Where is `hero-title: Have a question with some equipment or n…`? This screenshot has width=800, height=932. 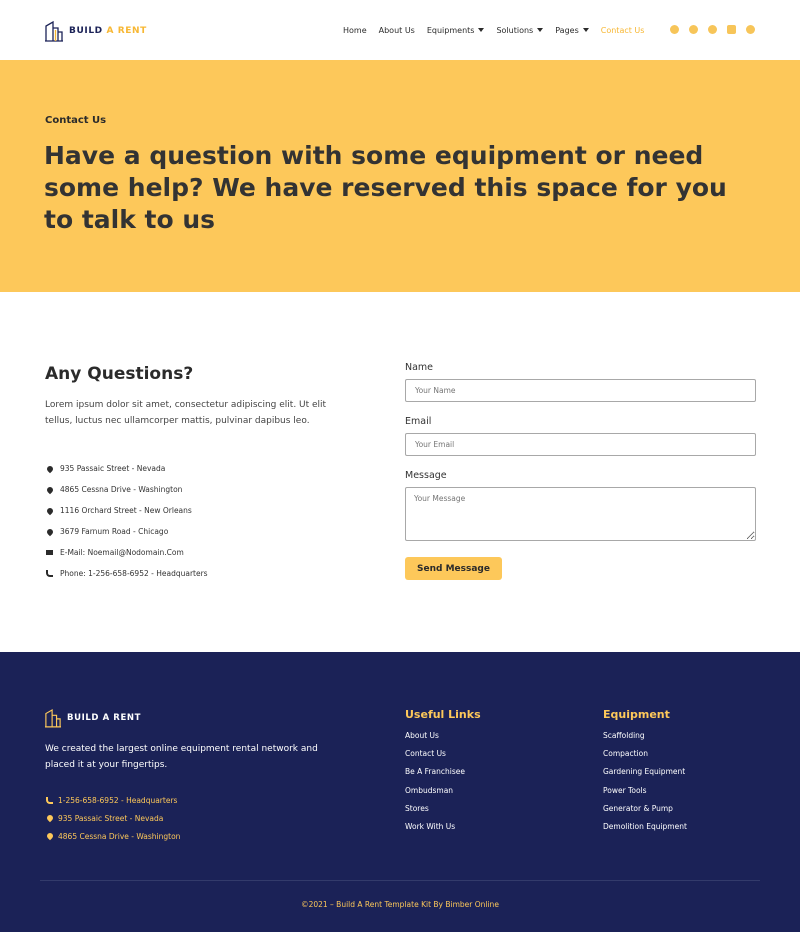 hero-title: Have a question with some equipment or n… is located at coordinates (385, 187).